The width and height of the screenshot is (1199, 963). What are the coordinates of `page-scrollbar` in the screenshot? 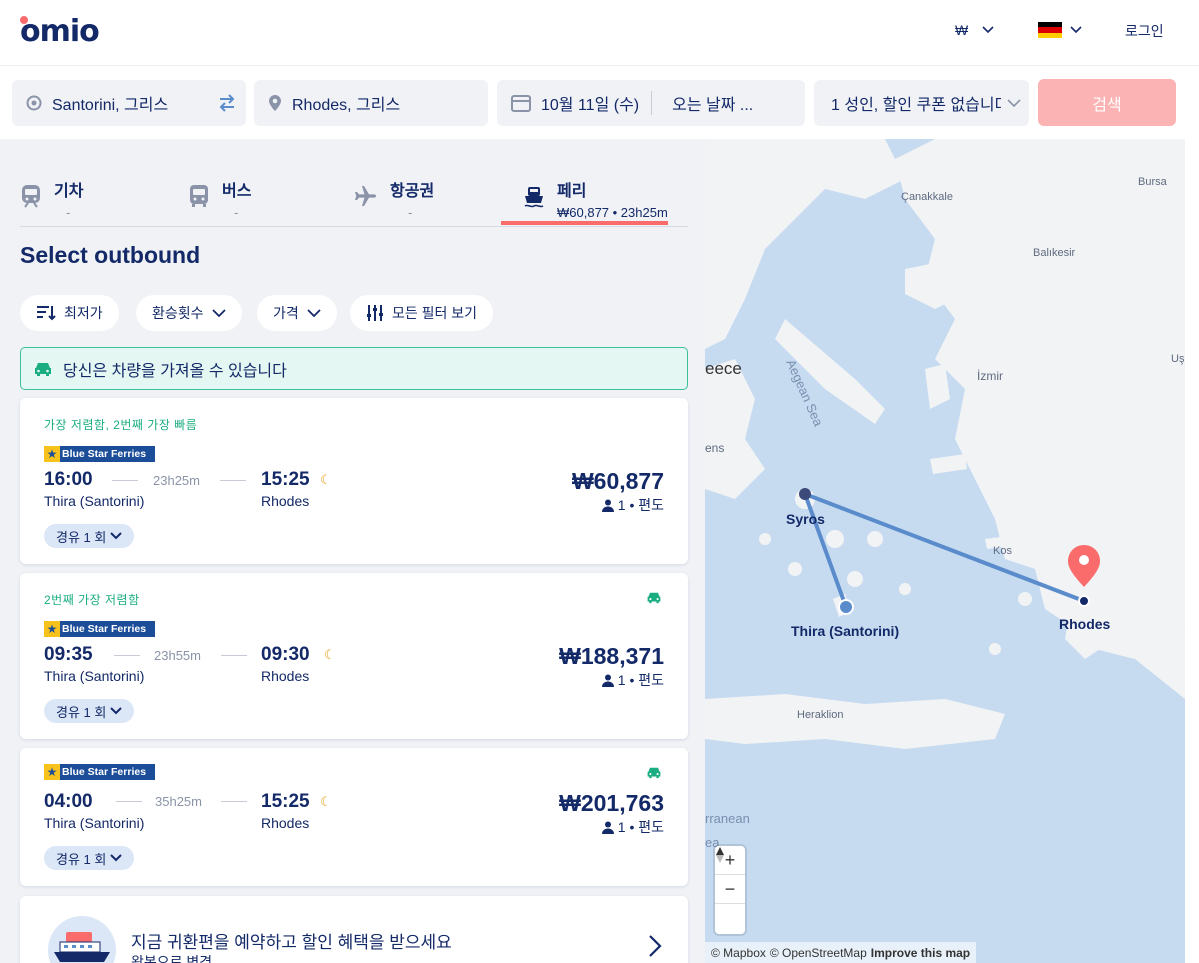 It's located at (1192, 551).